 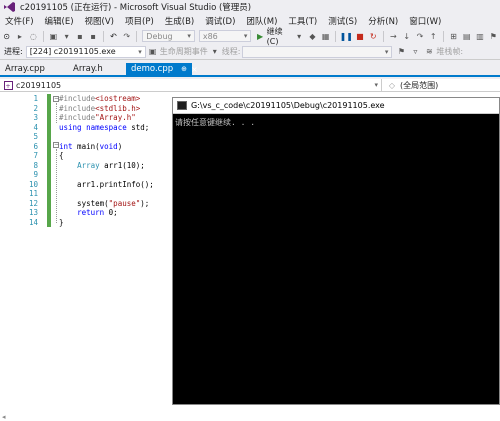 What do you see at coordinates (19, 36) in the screenshot?
I see `forward-icon: ▸` at bounding box center [19, 36].